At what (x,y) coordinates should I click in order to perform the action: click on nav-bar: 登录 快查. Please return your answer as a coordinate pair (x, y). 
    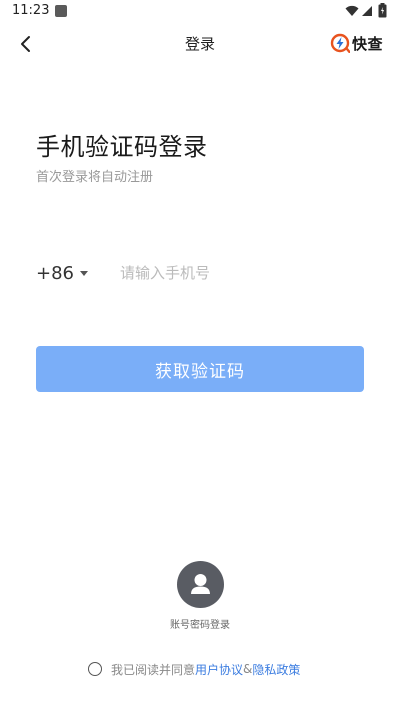
    Looking at the image, I should click on (200, 44).